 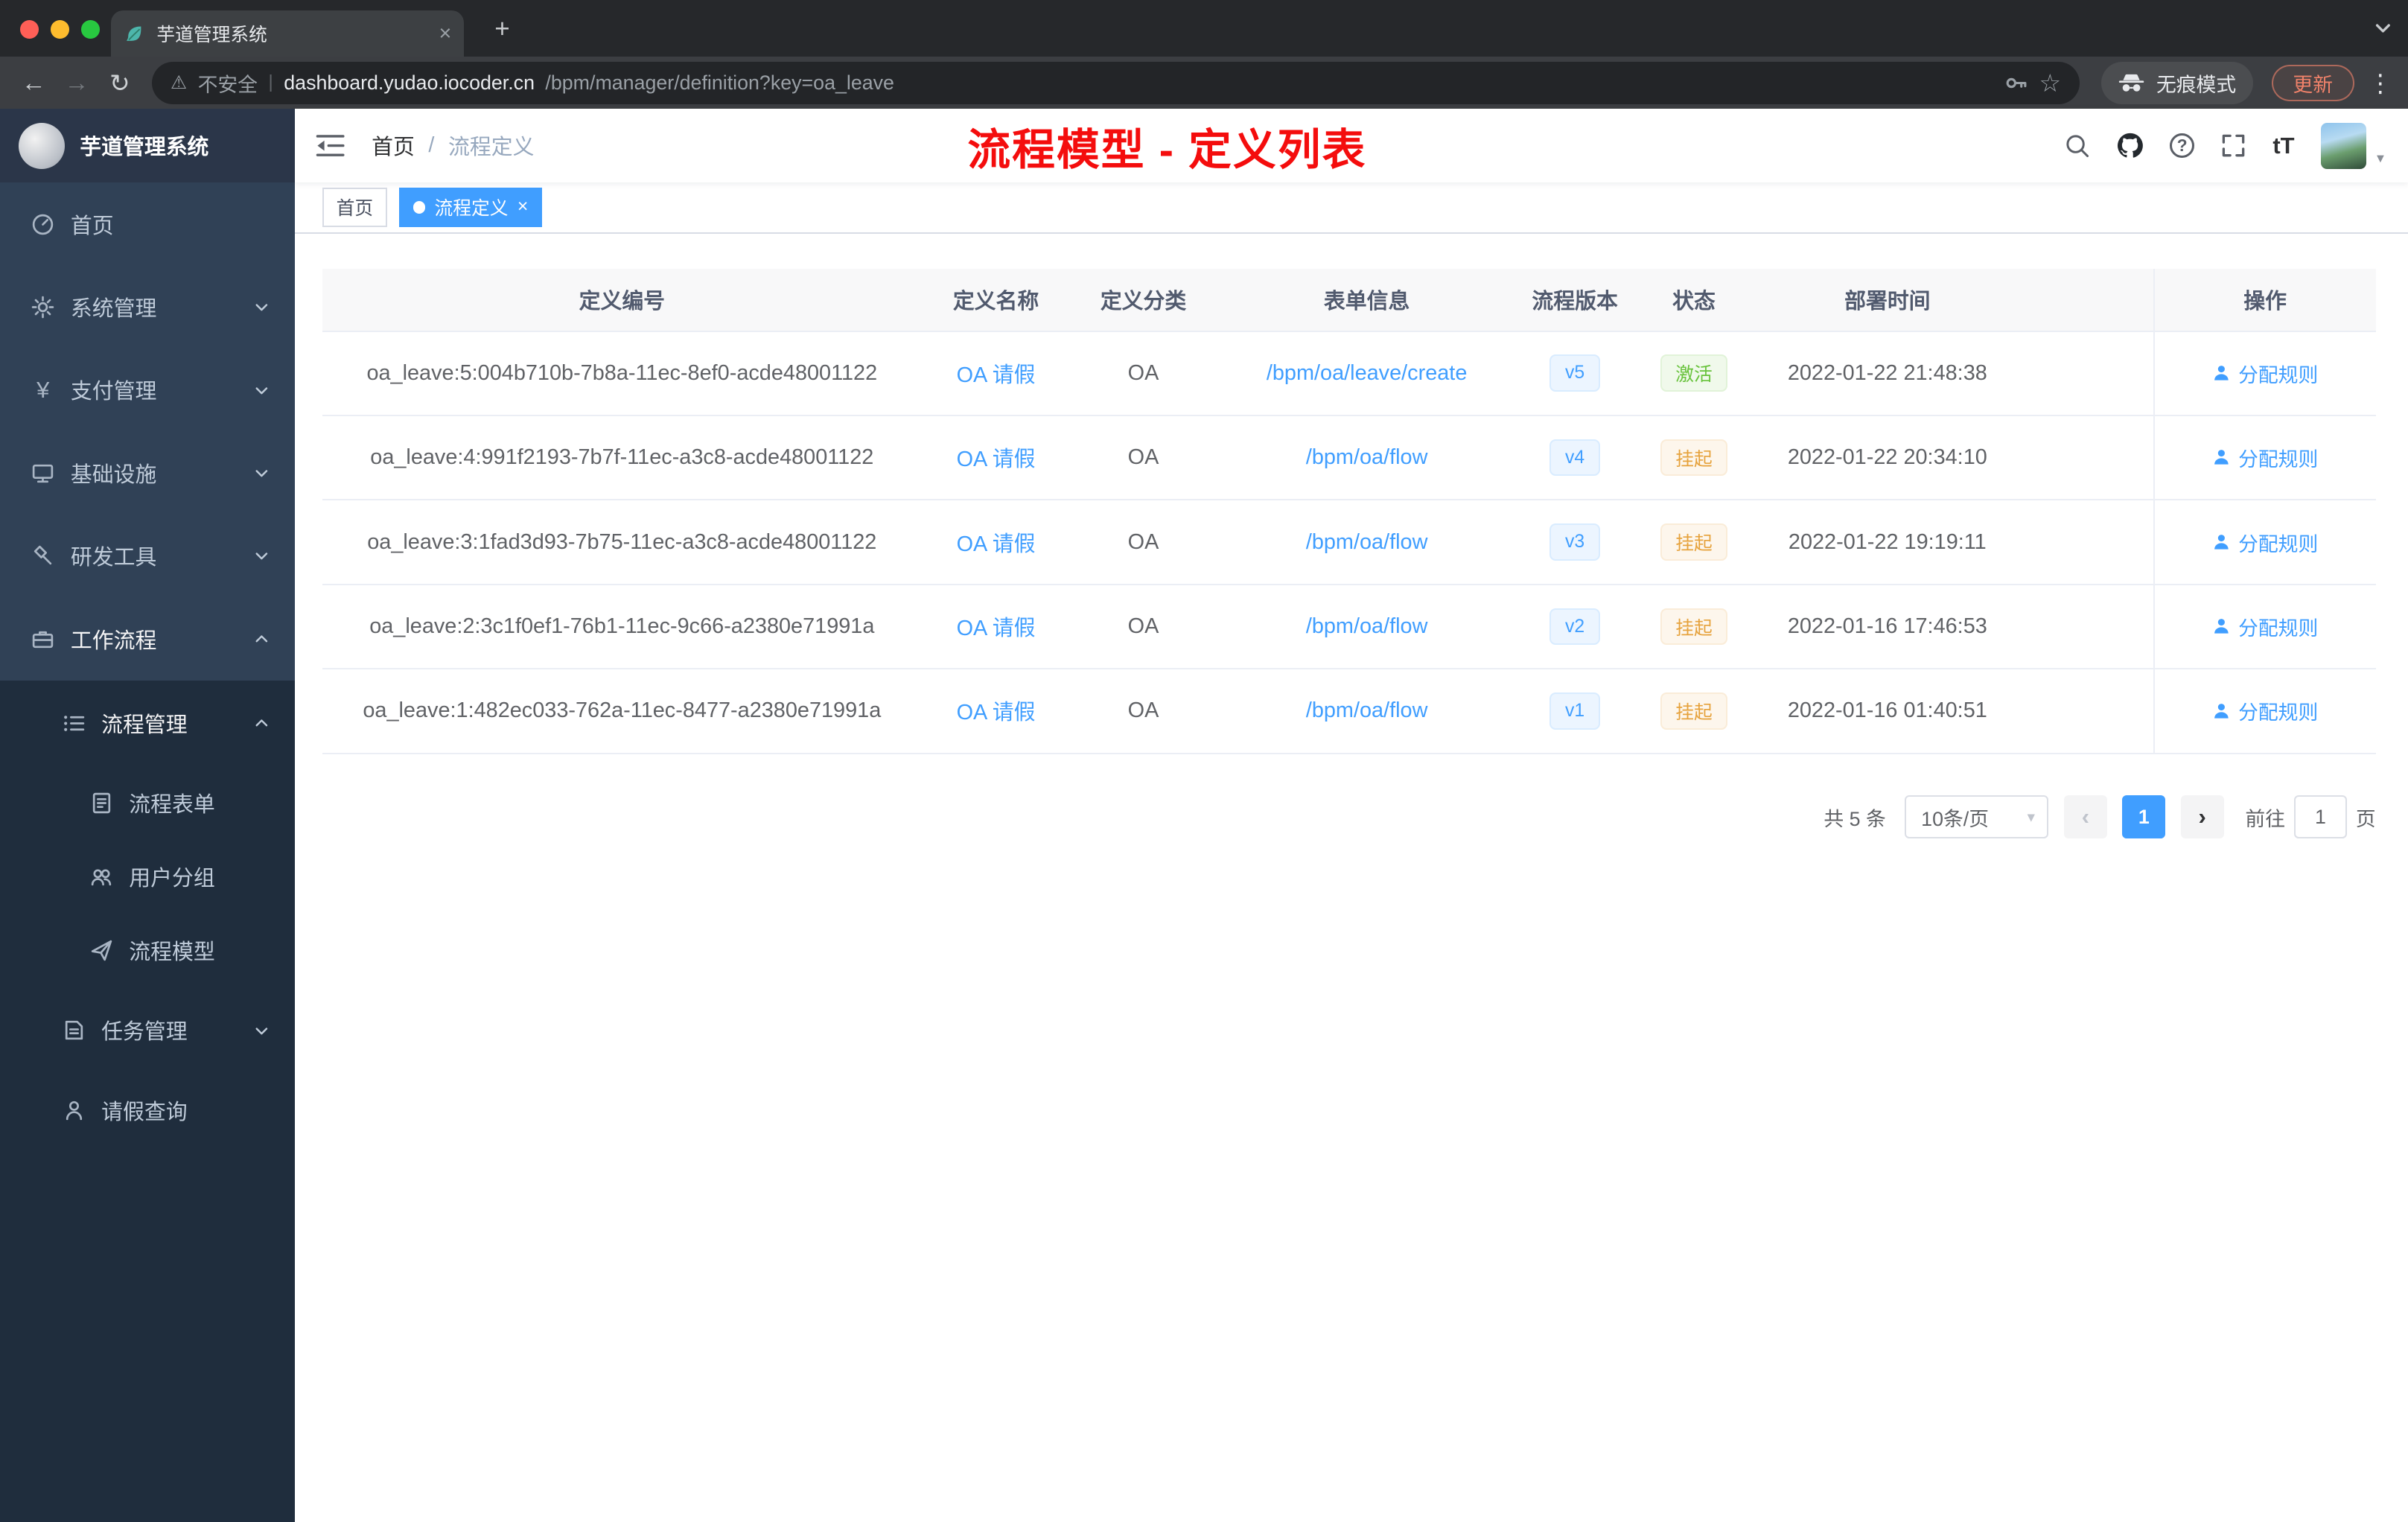 I want to click on window-zoom-button, so click(x=91, y=29).